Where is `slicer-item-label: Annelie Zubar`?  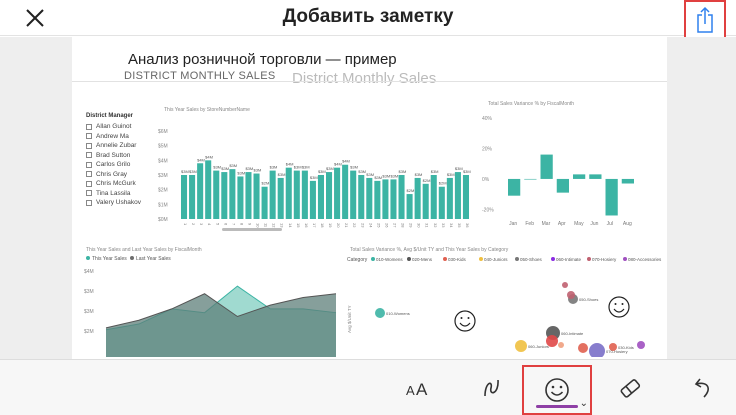 slicer-item-label: Annelie Zubar is located at coordinates (116, 146).